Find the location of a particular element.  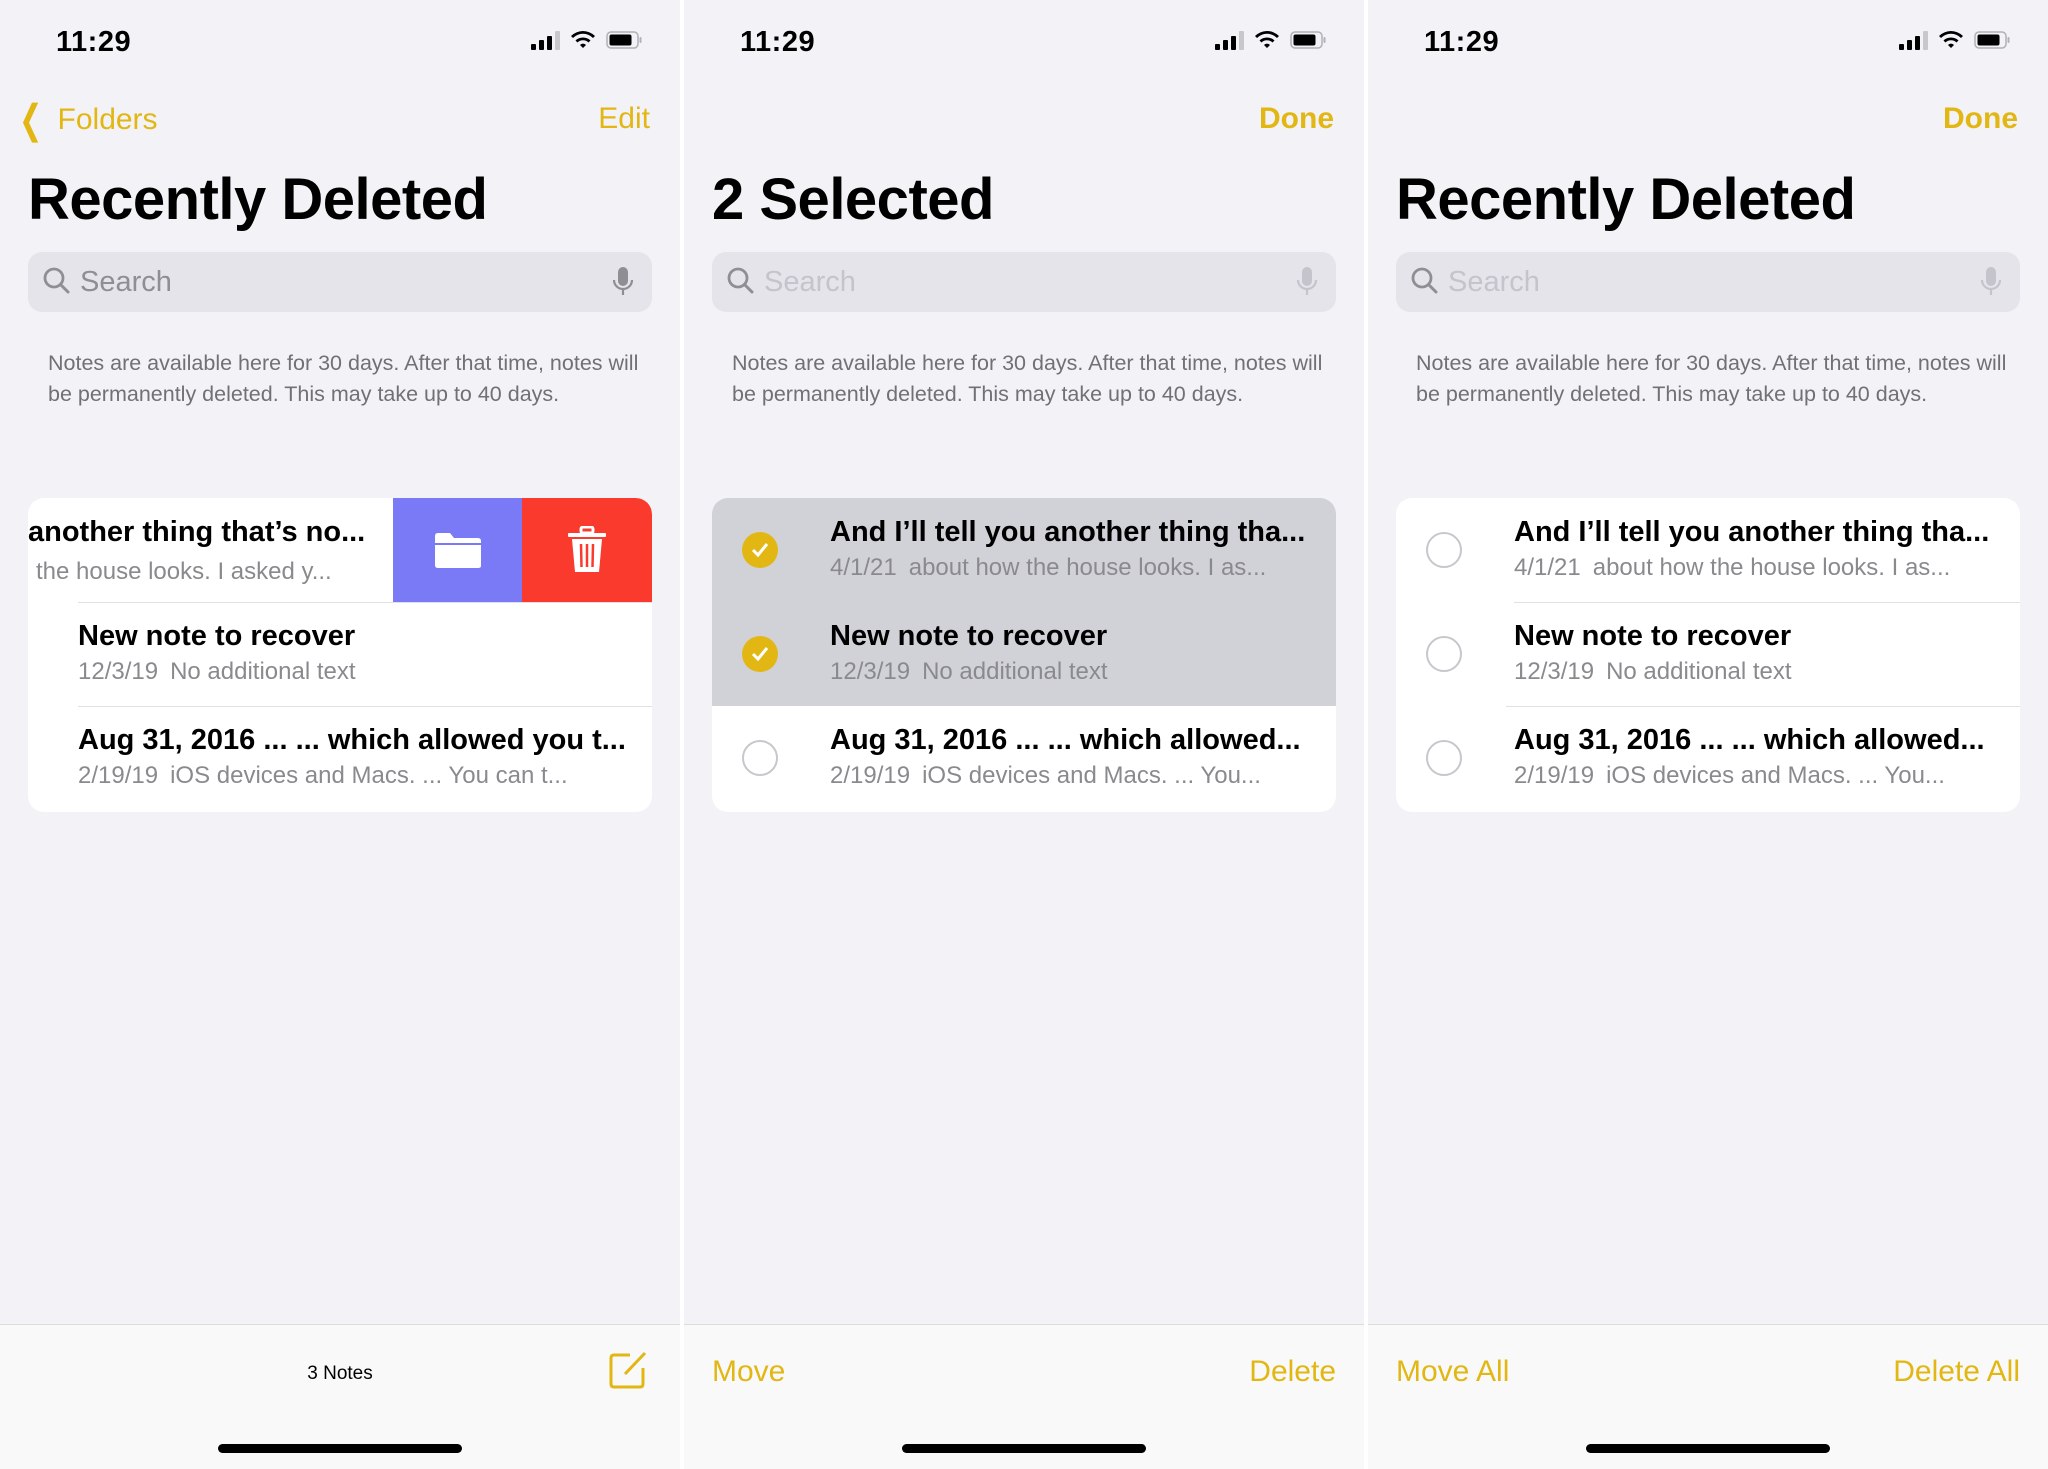

folder-icon is located at coordinates (458, 550).